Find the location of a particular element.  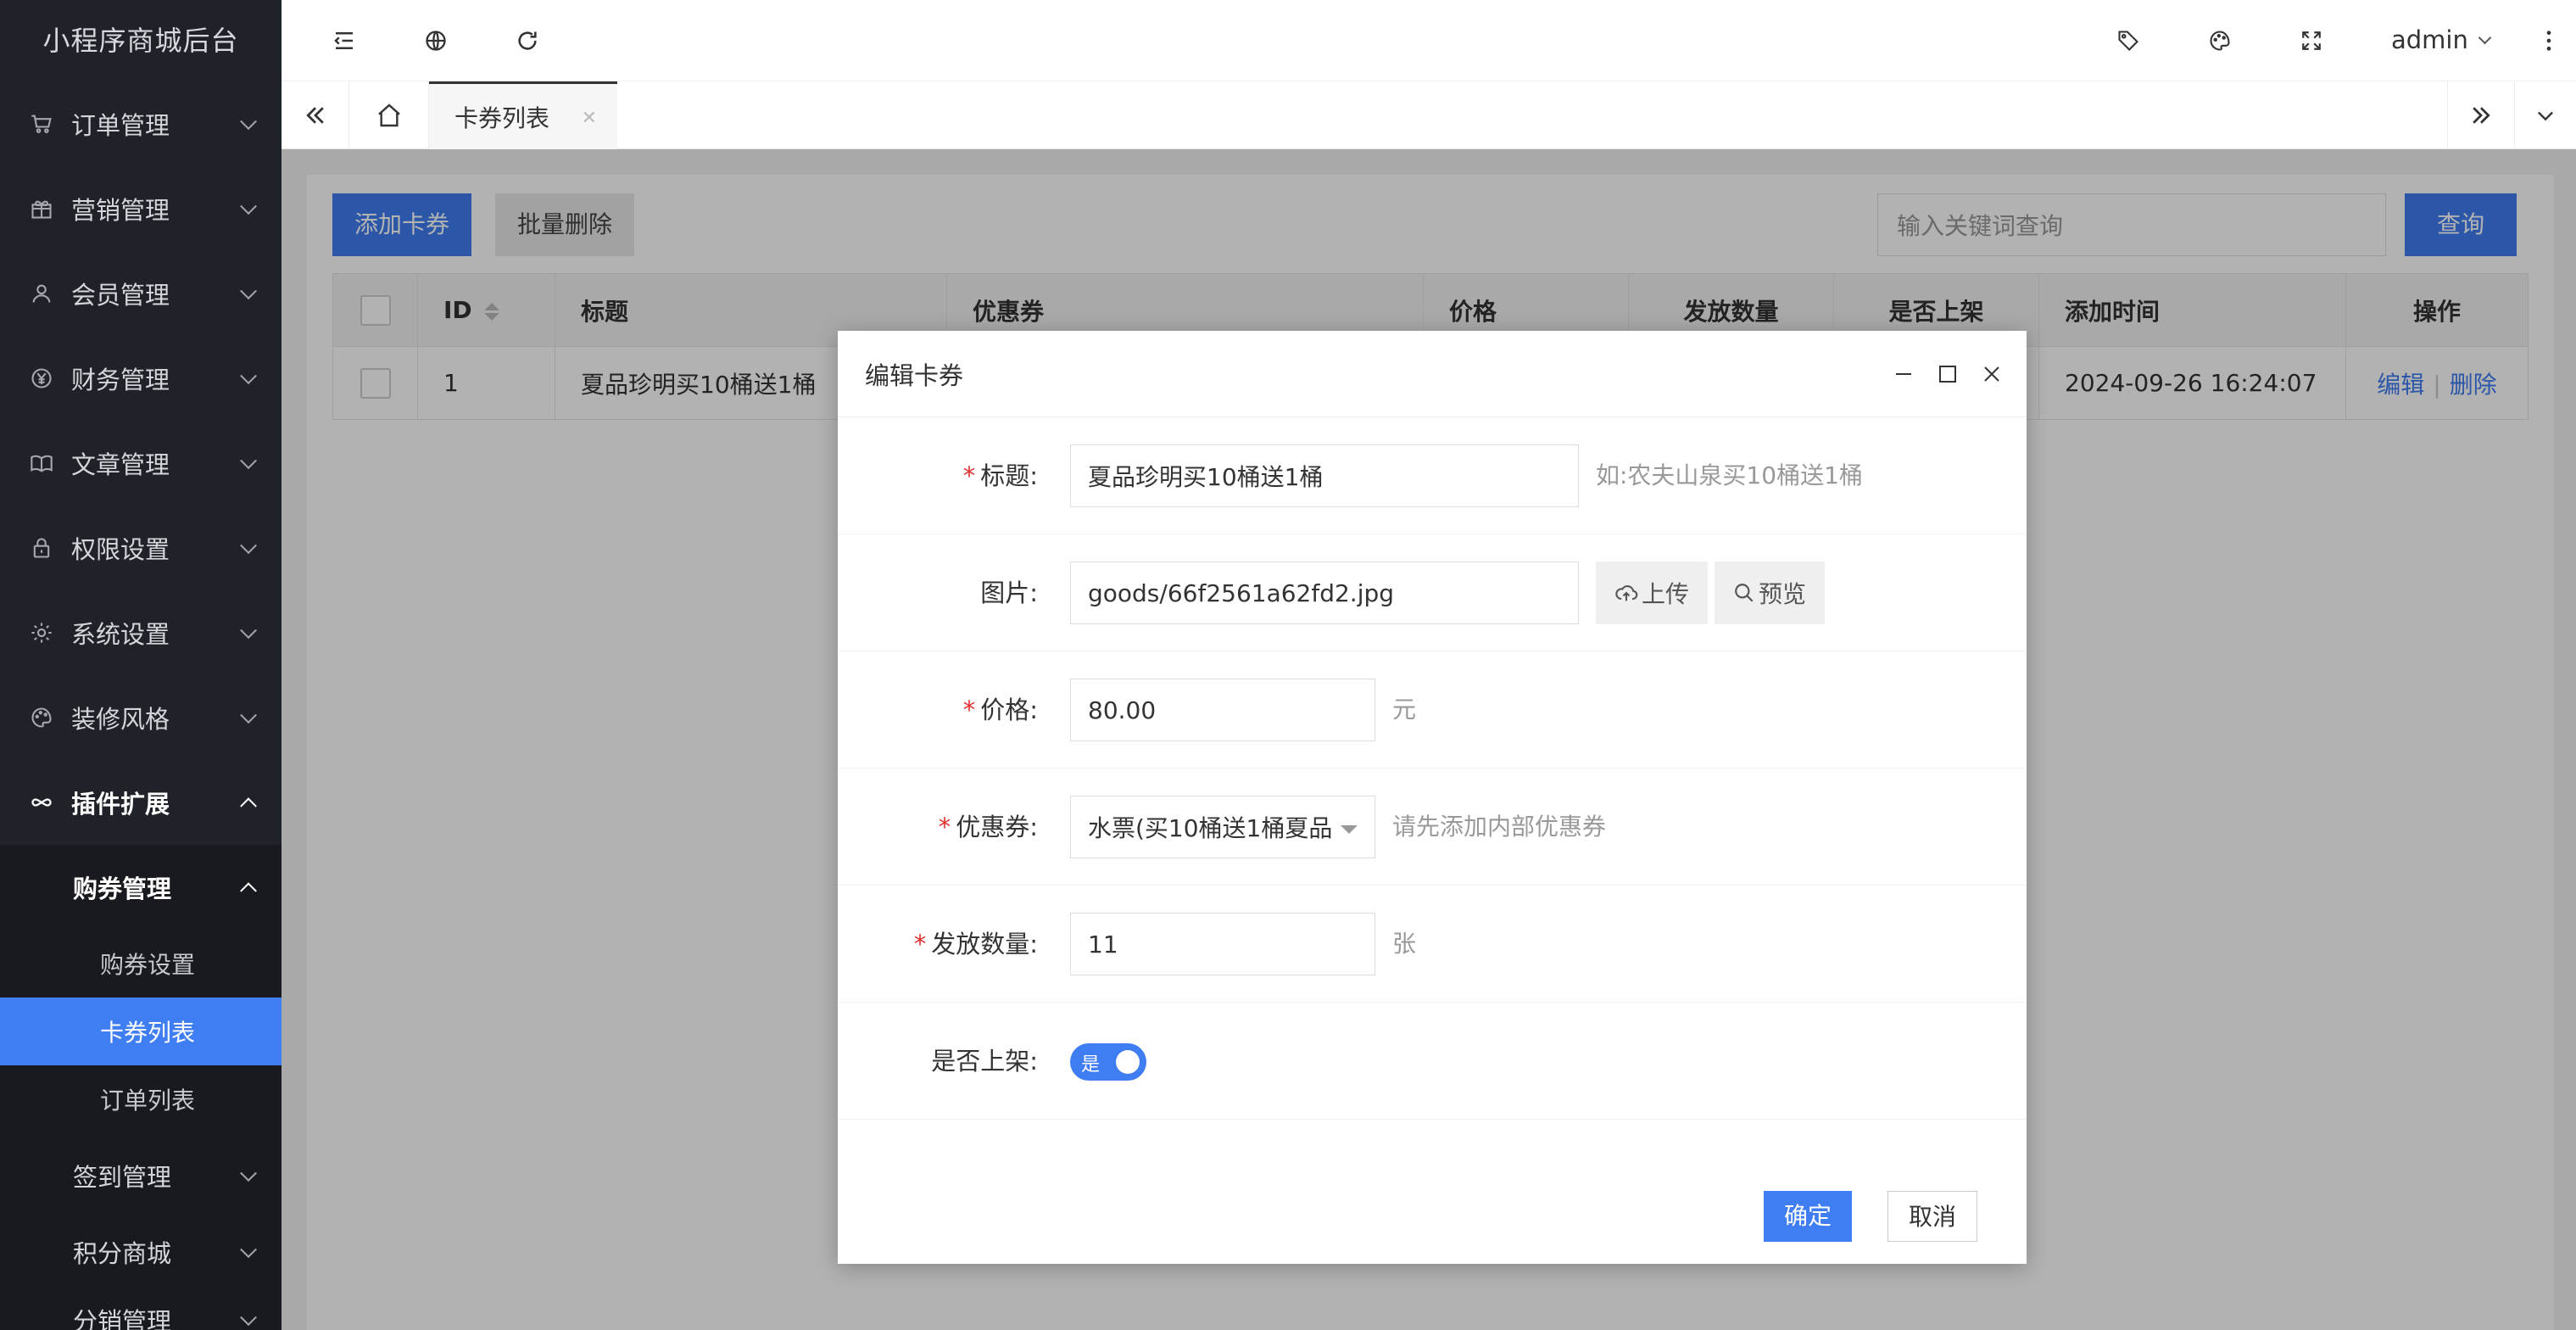

form-row-coupon: * 优惠券: 水票(买10桶送1桶夏品 请先添加内部优惠券 is located at coordinates (1432, 827).